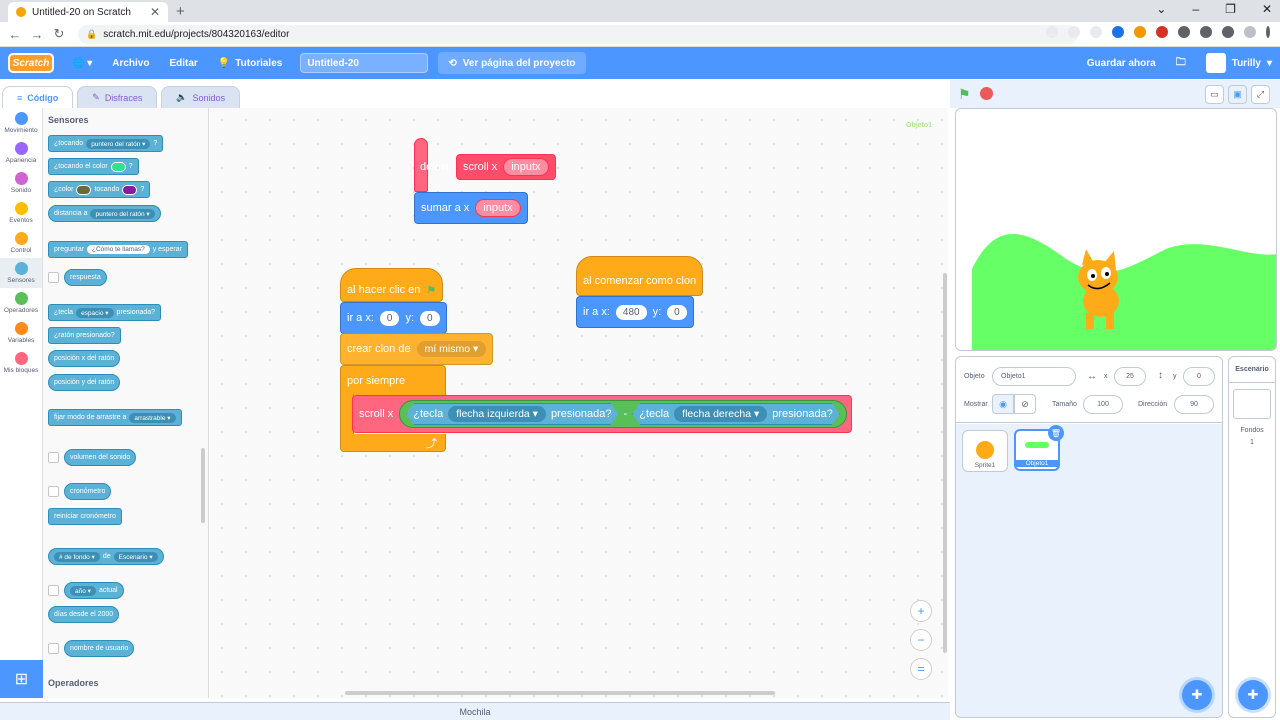 The width and height of the screenshot is (1280, 720). What do you see at coordinates (389, 318) in the screenshot?
I see `x-input: 0` at bounding box center [389, 318].